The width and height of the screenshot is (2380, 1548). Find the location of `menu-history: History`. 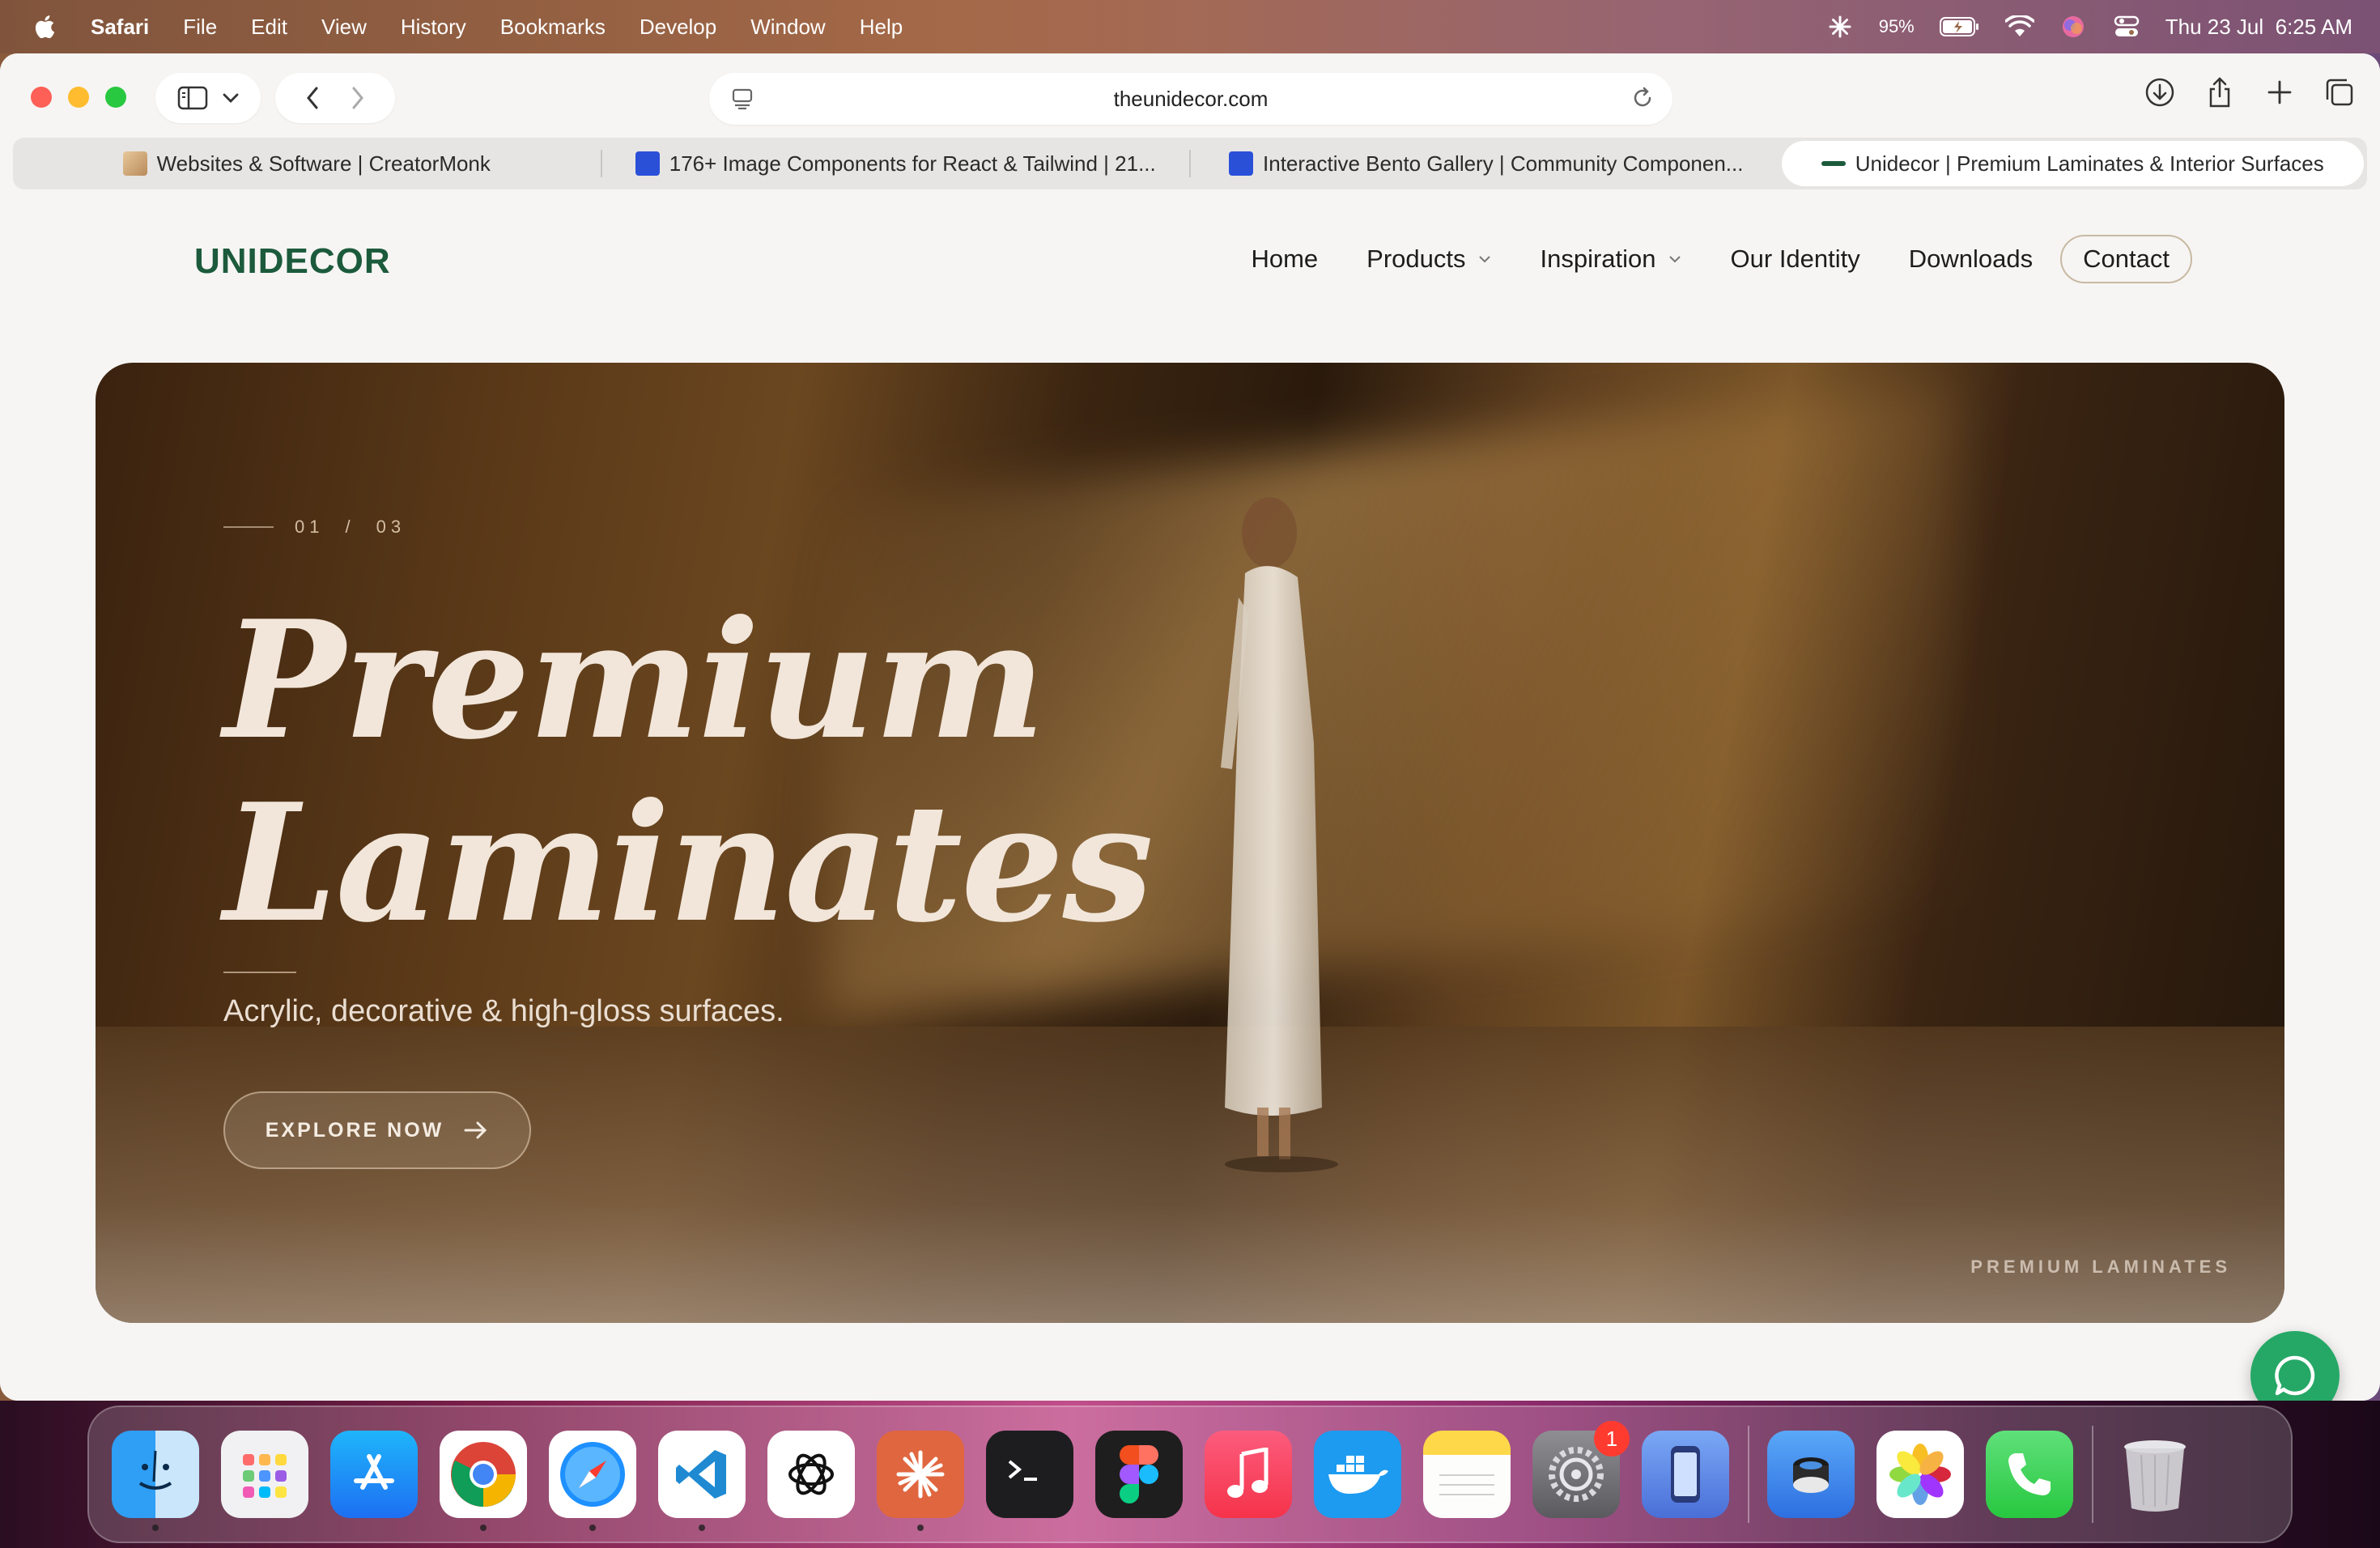

menu-history: History is located at coordinates (433, 27).